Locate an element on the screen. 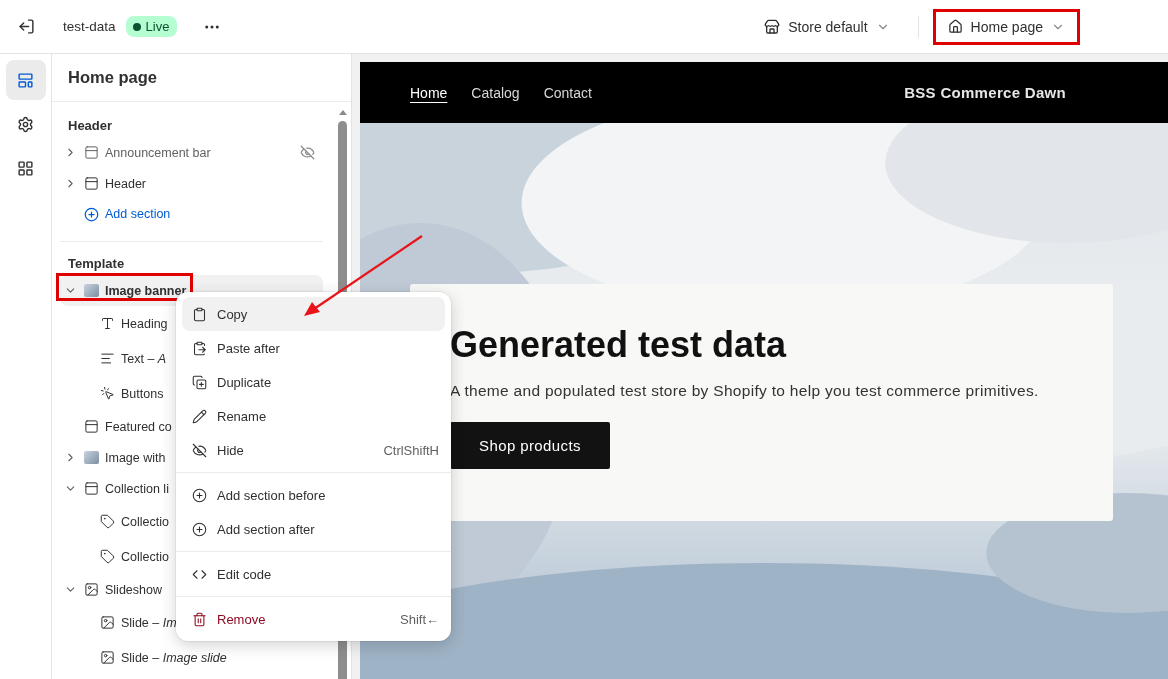 Image resolution: width=1168 pixels, height=679 pixels. banner-heading: Generated test data is located at coordinates (619, 345).